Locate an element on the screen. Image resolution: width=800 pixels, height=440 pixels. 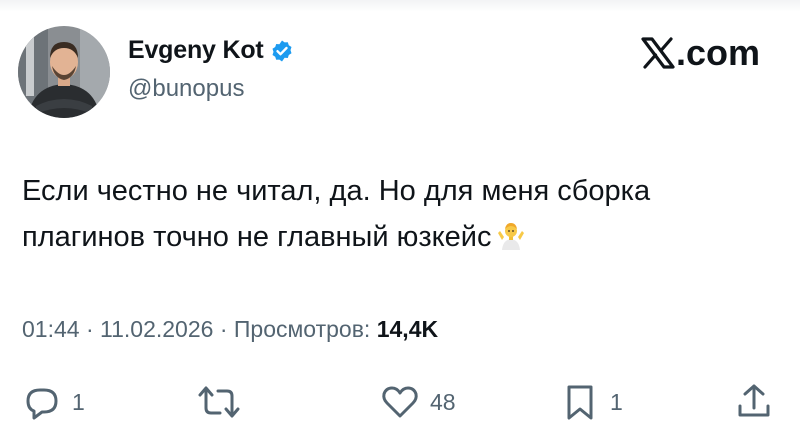
tweet-line: плагинов точно не главный юзкейс is located at coordinates (257, 237).